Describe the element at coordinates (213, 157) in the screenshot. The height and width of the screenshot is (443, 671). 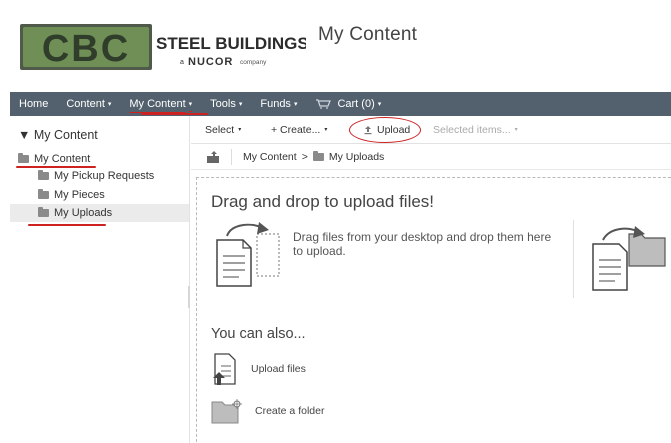
I see `folder-up-icon` at that location.